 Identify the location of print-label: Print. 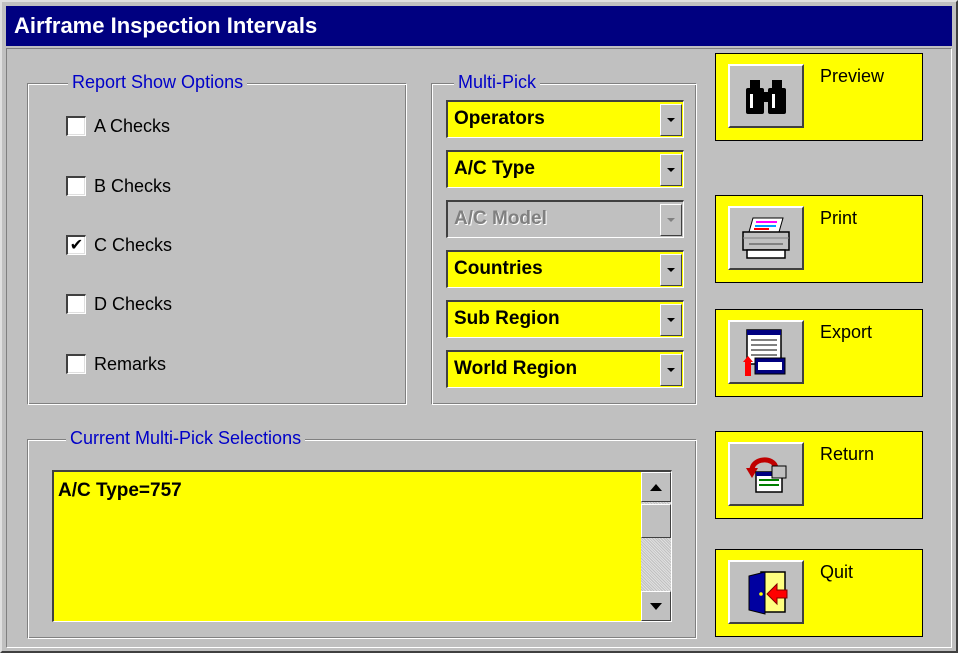
(839, 218).